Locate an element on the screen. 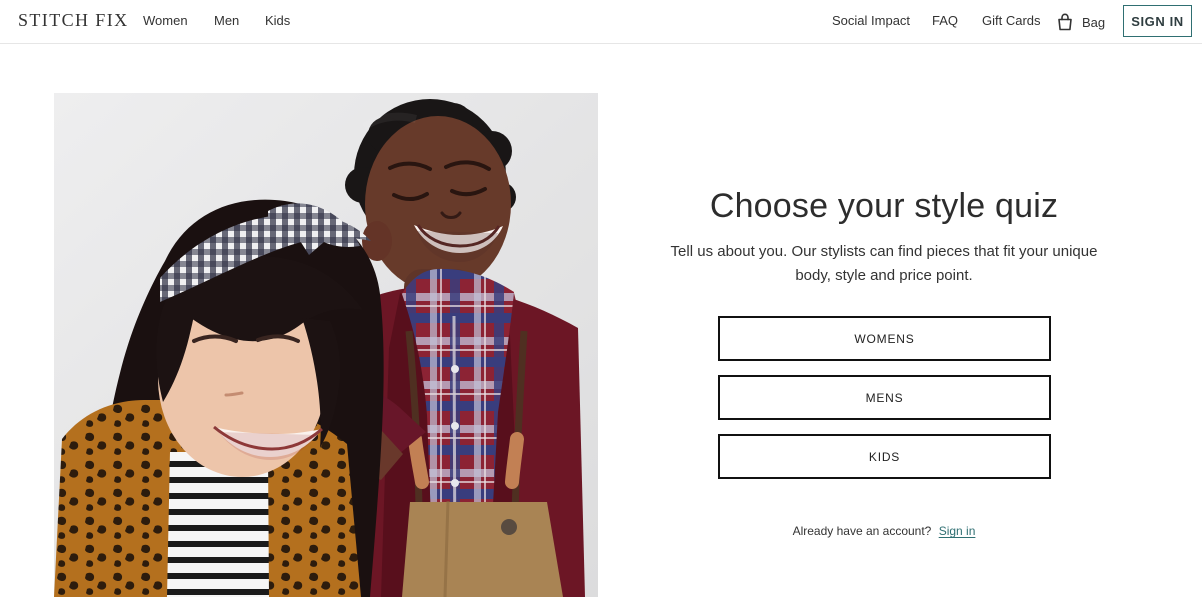 The image size is (1202, 597). bag-link: Bag is located at coordinates (1080, 22).